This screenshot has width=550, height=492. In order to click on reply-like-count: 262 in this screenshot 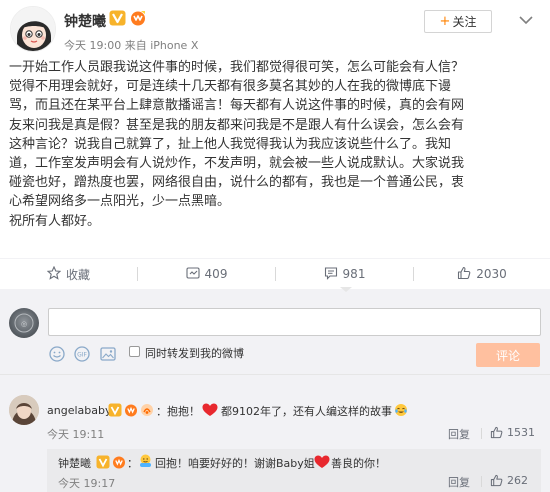, I will do `click(517, 480)`.